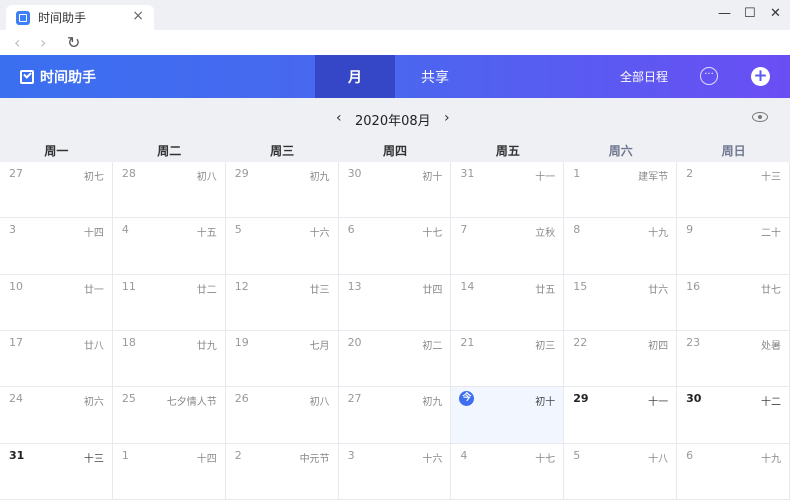 This screenshot has height=500, width=790. I want to click on back-icon: ‹, so click(17, 42).